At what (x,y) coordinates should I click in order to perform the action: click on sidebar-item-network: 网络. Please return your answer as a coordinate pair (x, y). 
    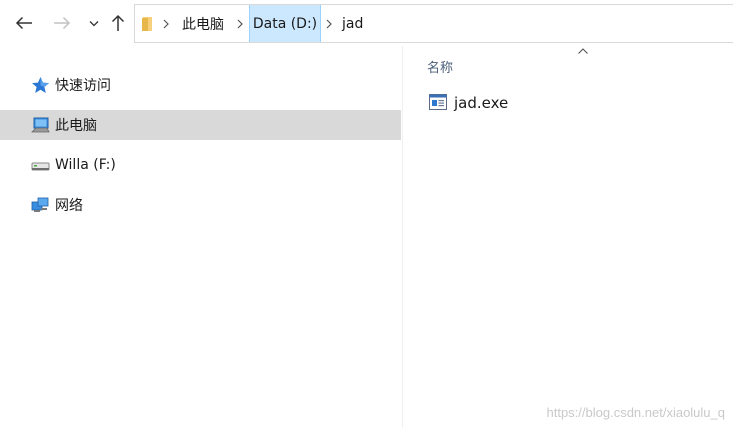
    Looking at the image, I should click on (200, 205).